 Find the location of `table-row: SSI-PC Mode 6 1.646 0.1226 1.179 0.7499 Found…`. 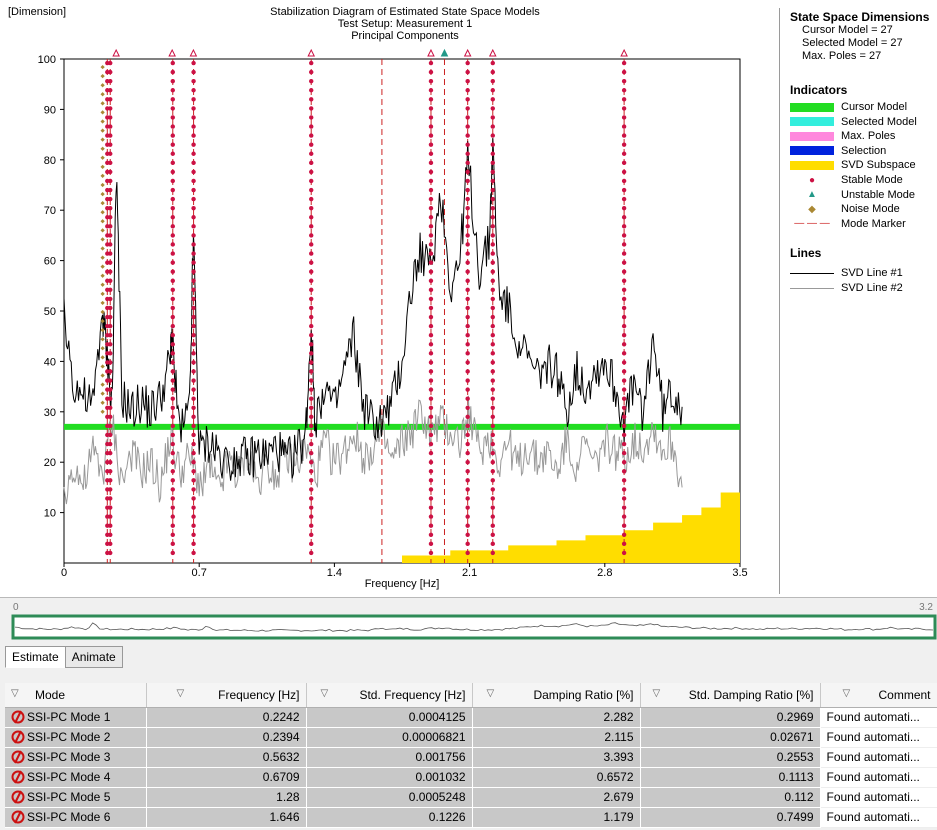

table-row: SSI-PC Mode 6 1.646 0.1226 1.179 0.7499 Found… is located at coordinates (471, 817).